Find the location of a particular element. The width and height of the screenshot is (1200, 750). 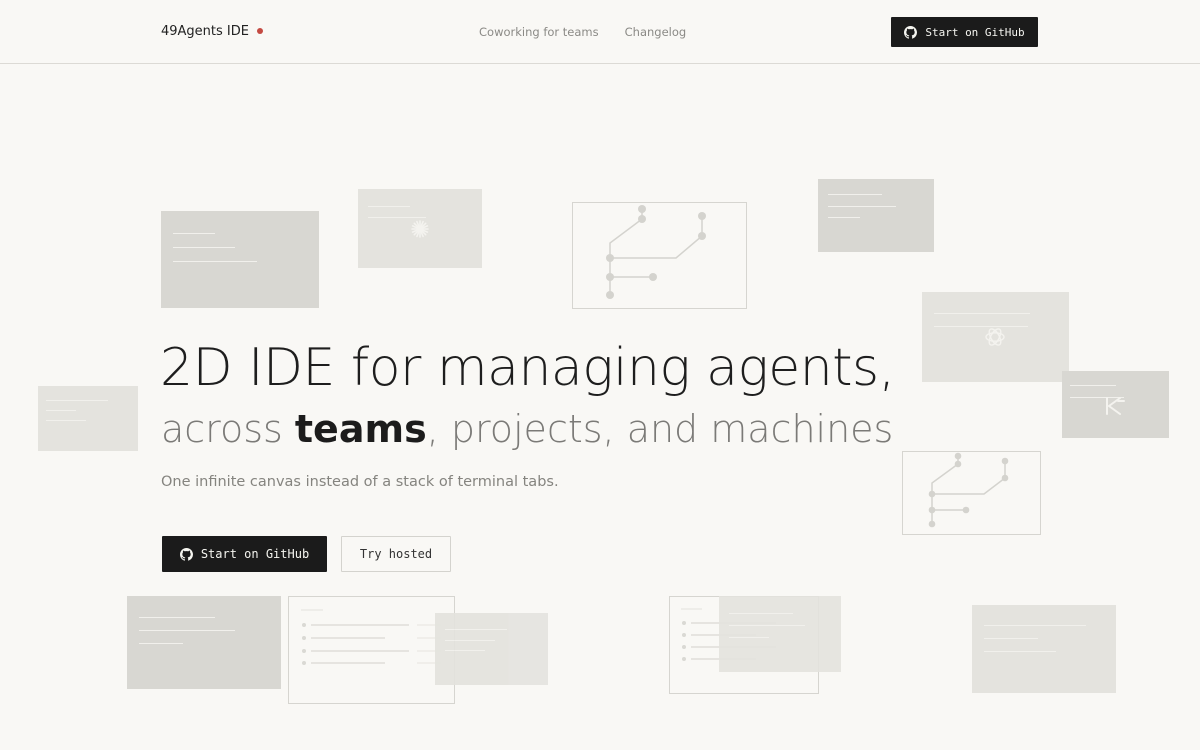

brand: 49Agents IDE is located at coordinates (212, 31).